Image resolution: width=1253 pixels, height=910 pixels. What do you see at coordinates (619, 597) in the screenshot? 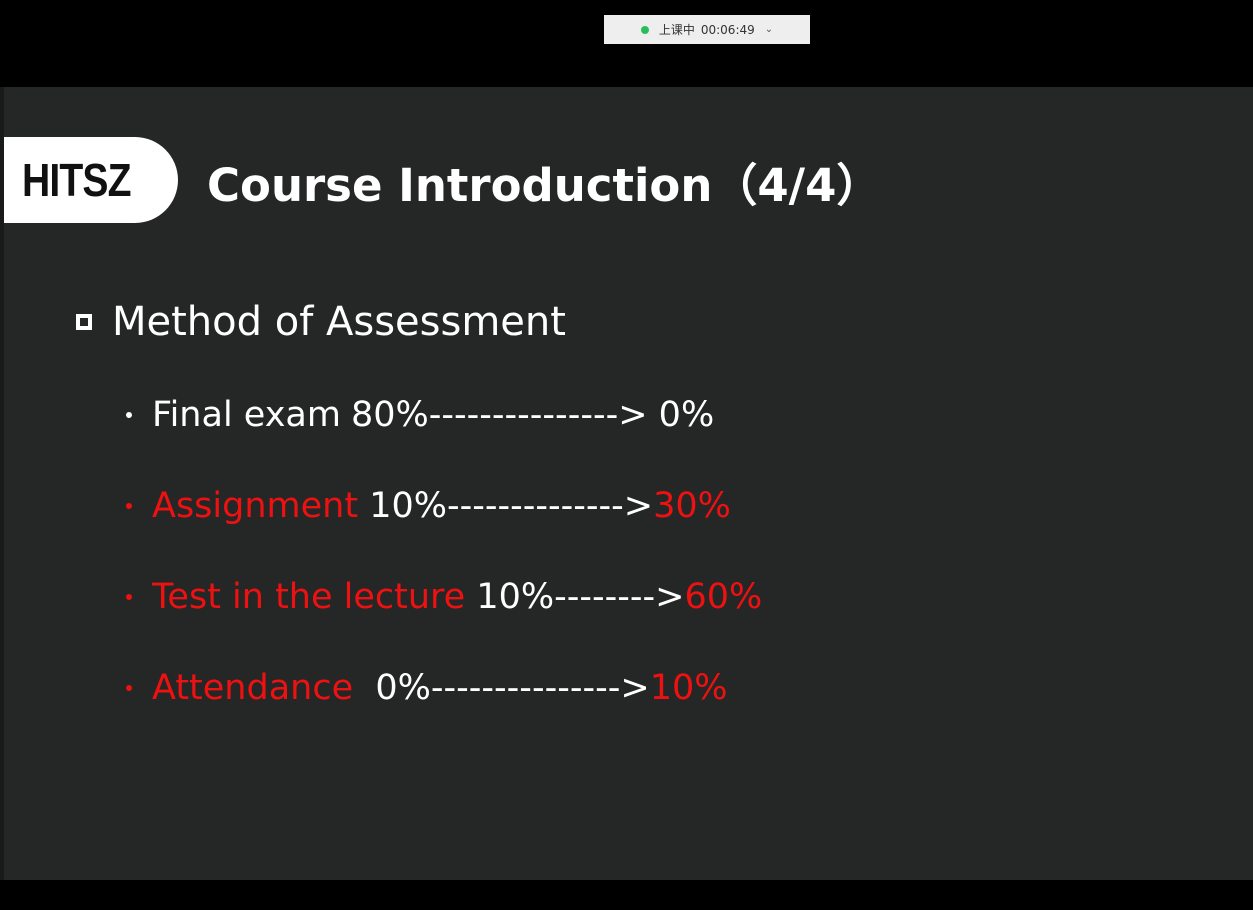
I see `item-arrow: -------->` at bounding box center [619, 597].